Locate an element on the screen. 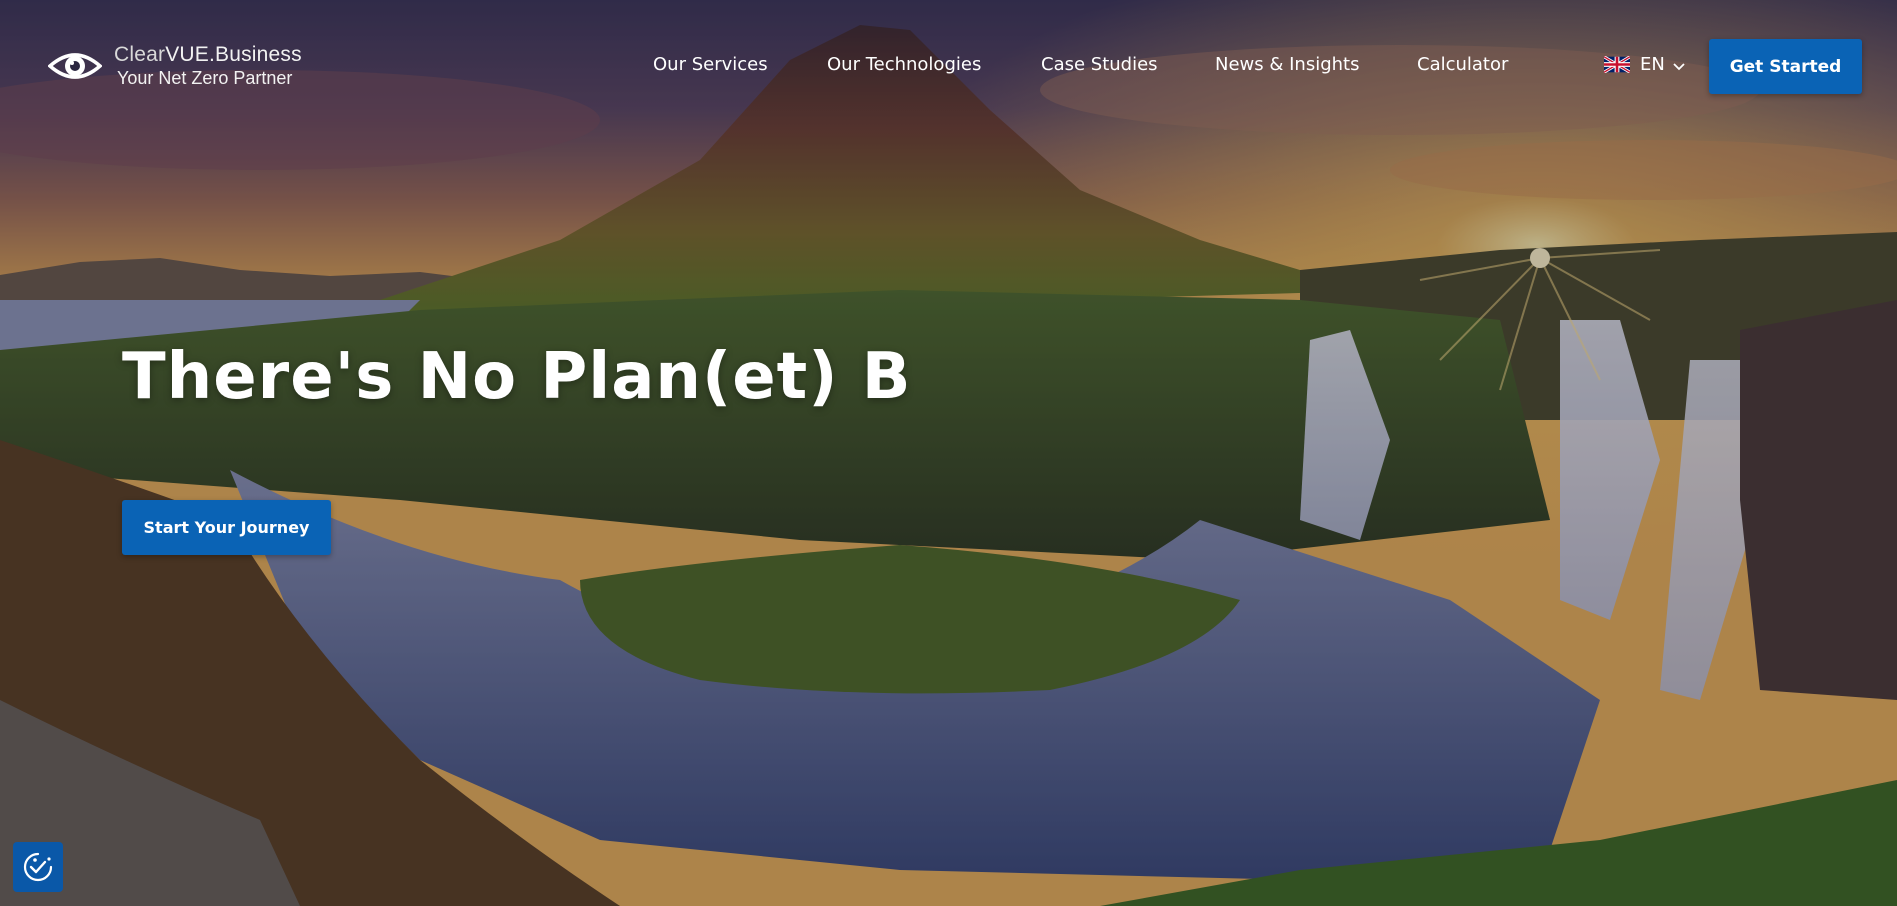 This screenshot has height=906, width=1897. nav-item-case-studies: Case Studies is located at coordinates (1099, 64).